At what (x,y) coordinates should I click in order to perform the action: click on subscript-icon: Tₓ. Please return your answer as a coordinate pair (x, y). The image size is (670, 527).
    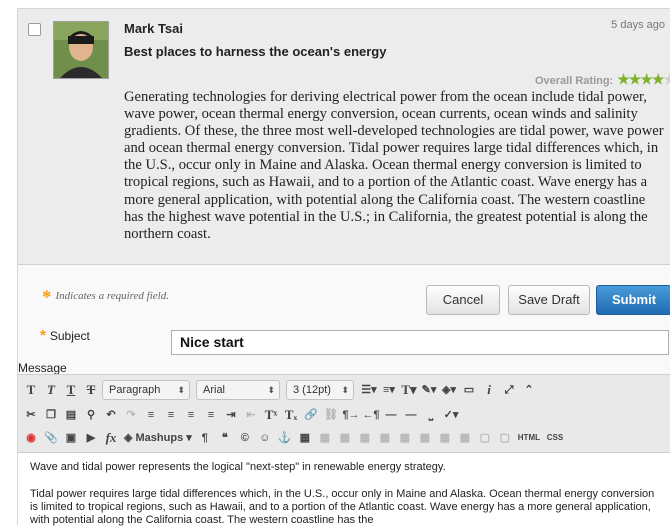
    Looking at the image, I should click on (291, 415).